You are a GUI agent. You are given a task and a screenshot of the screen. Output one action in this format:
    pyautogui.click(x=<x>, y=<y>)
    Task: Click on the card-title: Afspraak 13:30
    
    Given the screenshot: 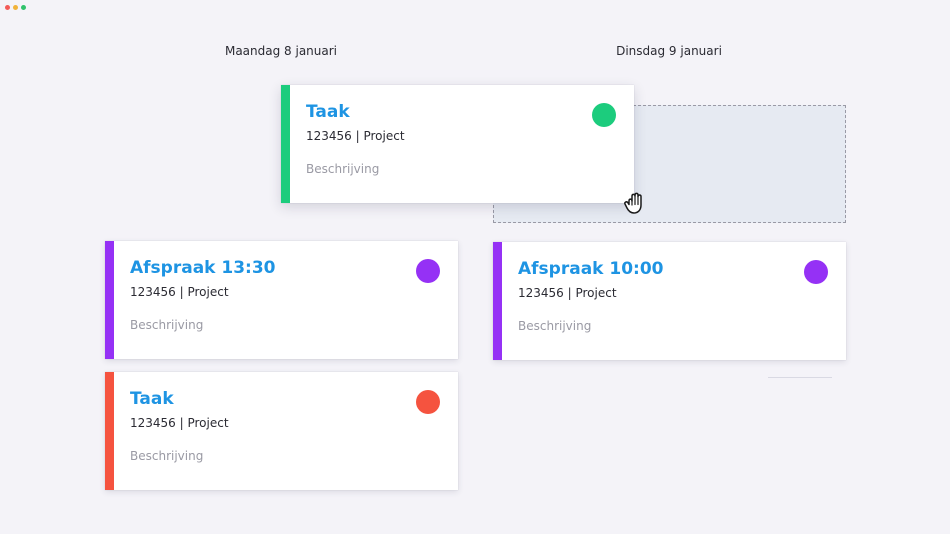 What is the action you would take?
    pyautogui.click(x=203, y=268)
    